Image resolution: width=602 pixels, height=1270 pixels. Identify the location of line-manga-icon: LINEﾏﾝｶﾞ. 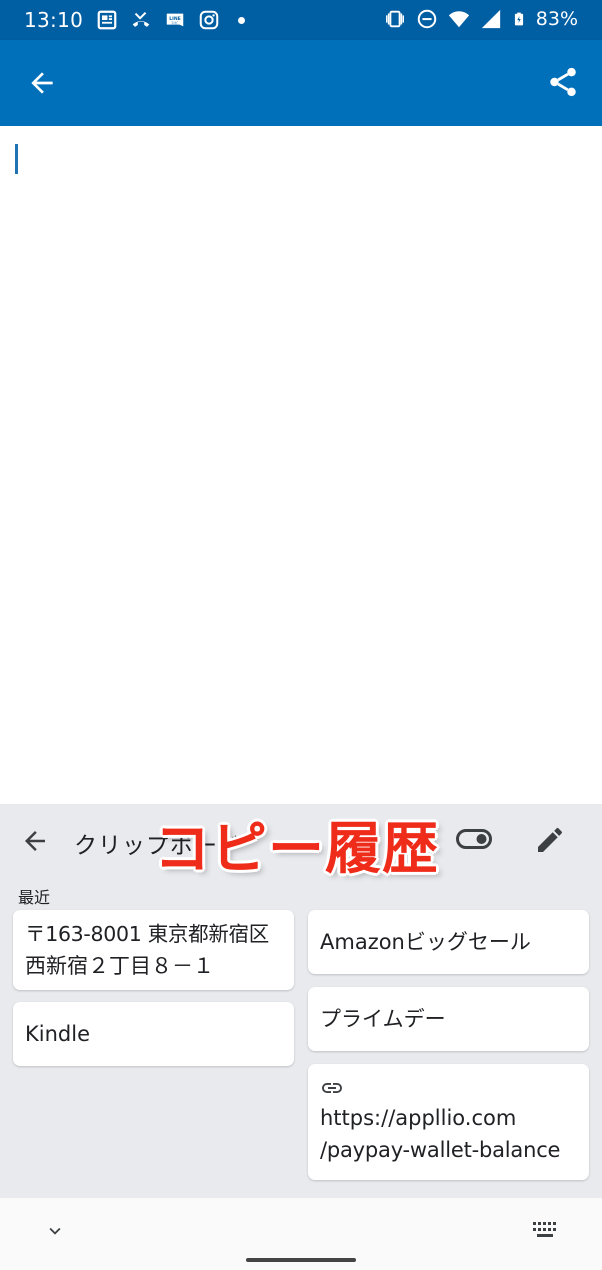
(175, 20).